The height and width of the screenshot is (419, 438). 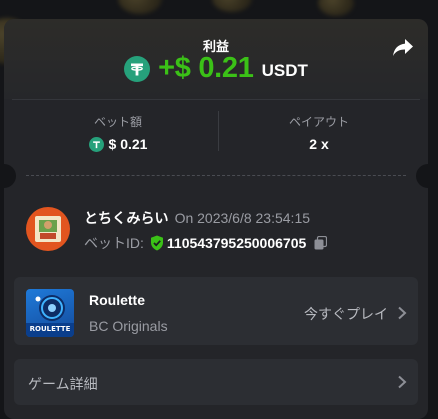 I want to click on share-icon, so click(x=403, y=48).